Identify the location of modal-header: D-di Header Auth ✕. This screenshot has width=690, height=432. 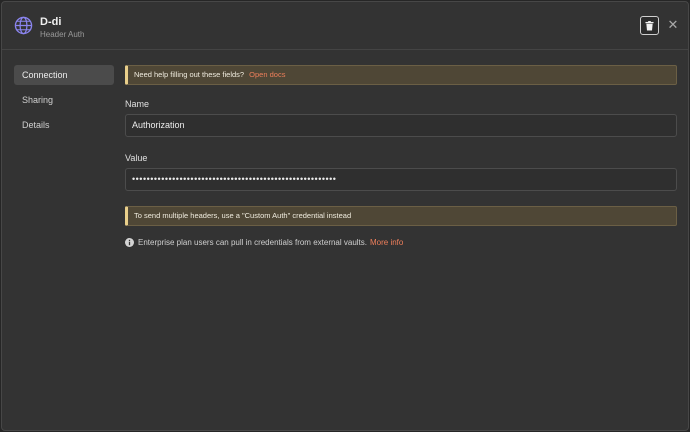
(345, 26).